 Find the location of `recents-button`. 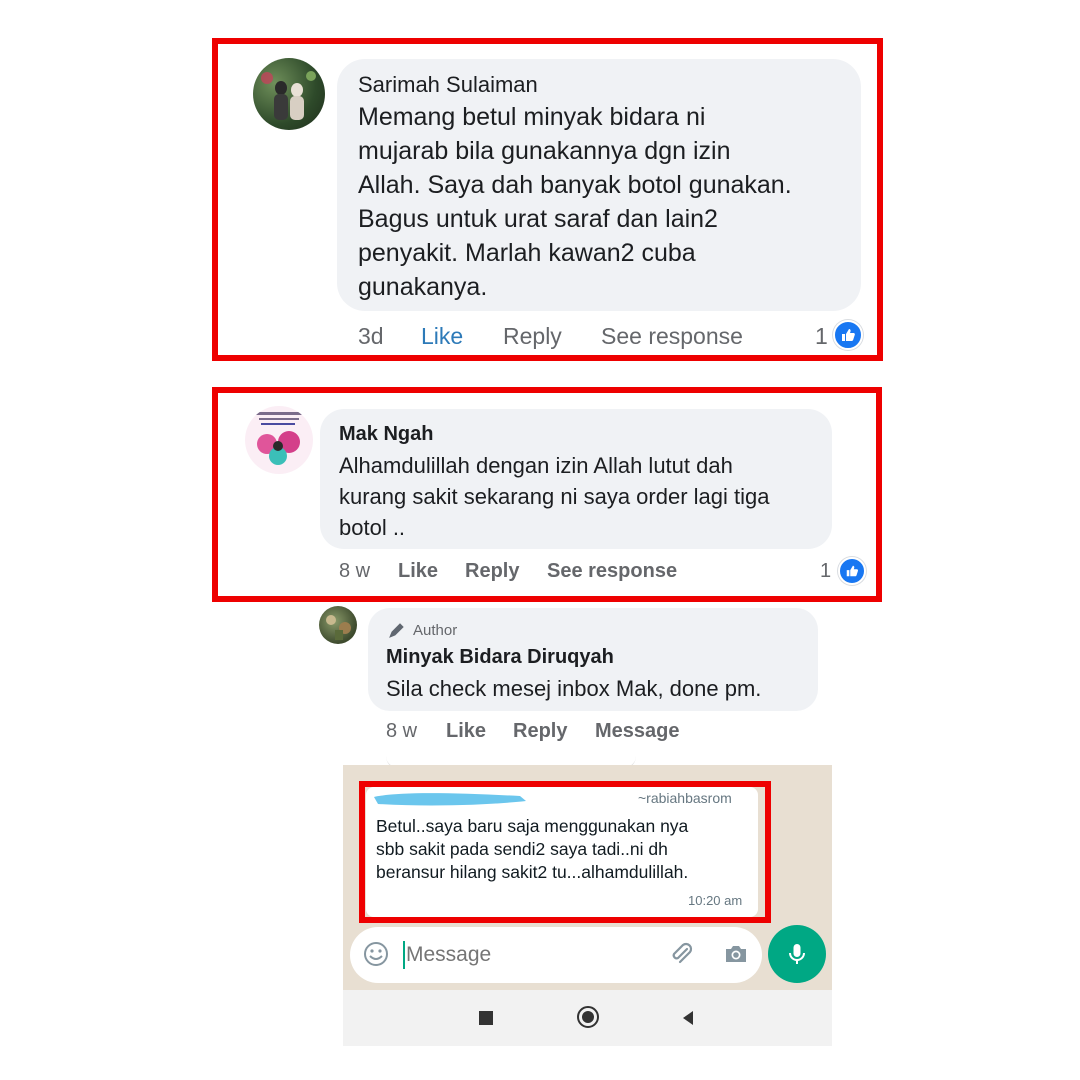

recents-button is located at coordinates (486, 1018).